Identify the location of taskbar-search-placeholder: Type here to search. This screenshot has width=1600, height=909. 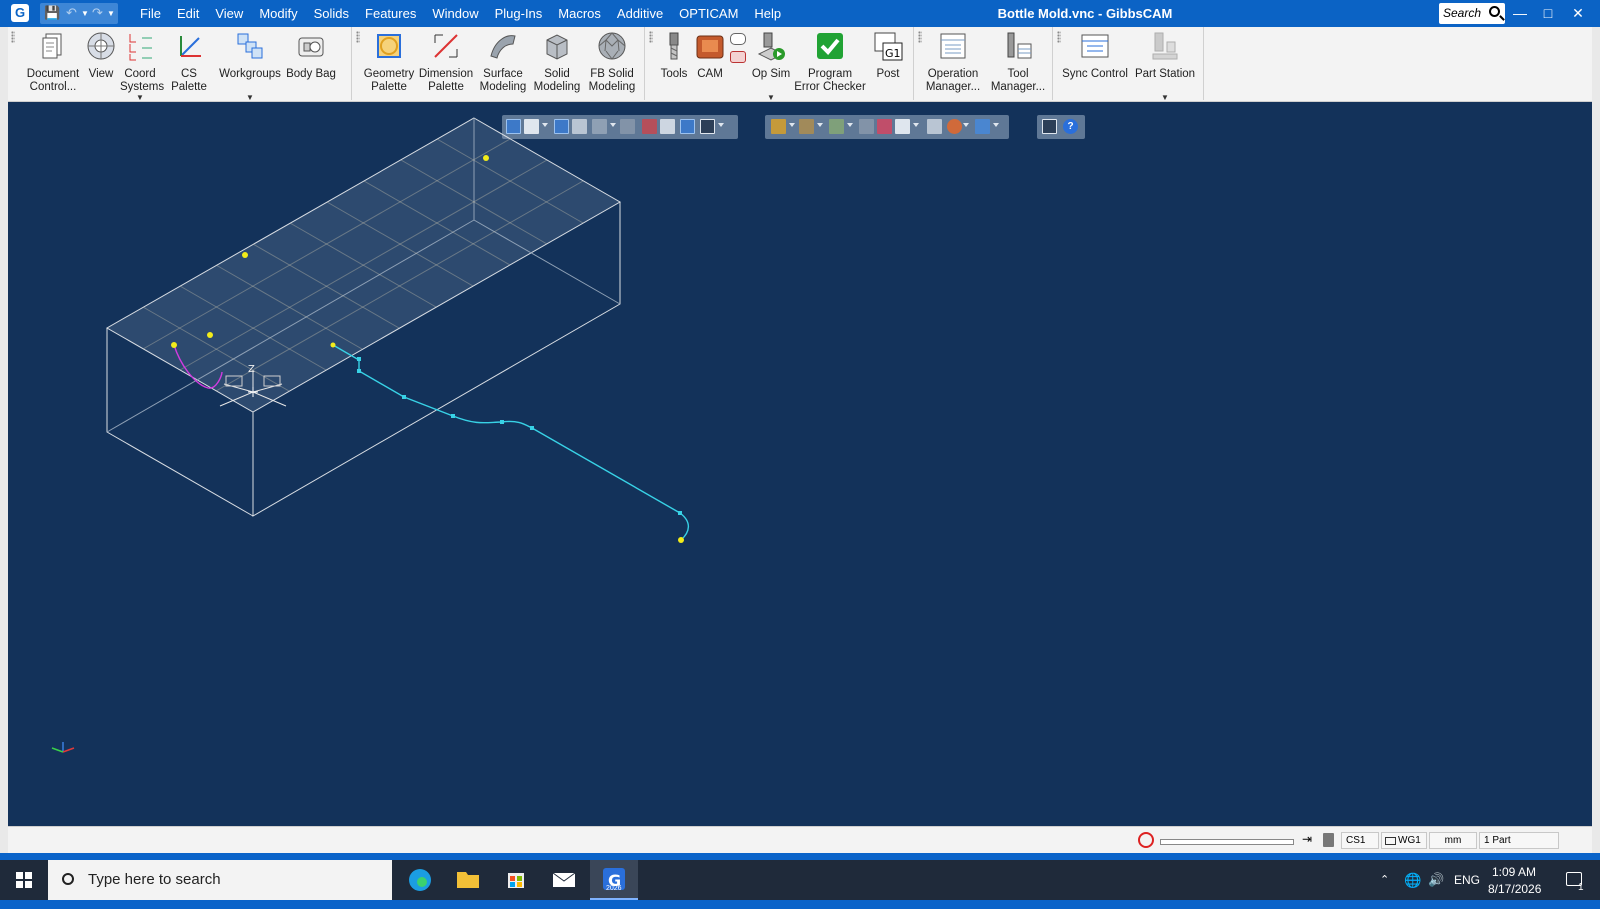
(154, 879).